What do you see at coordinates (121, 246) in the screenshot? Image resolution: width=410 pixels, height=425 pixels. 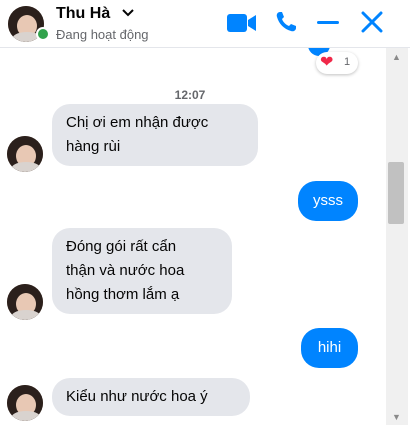 I see `message-line: Đóng gói rất cẩn` at bounding box center [121, 246].